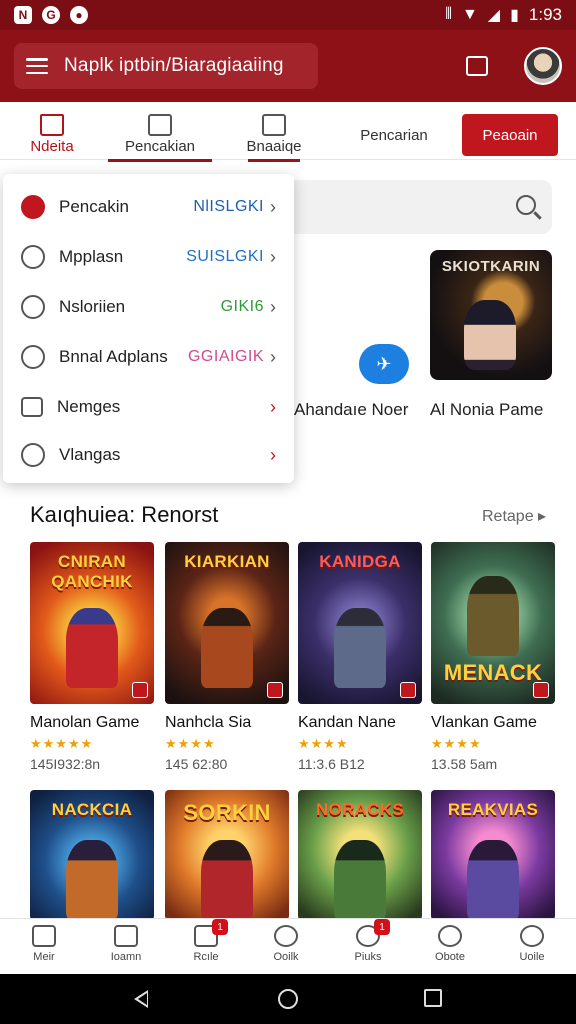  I want to click on menu-item-label: Vlangas, so click(90, 454).